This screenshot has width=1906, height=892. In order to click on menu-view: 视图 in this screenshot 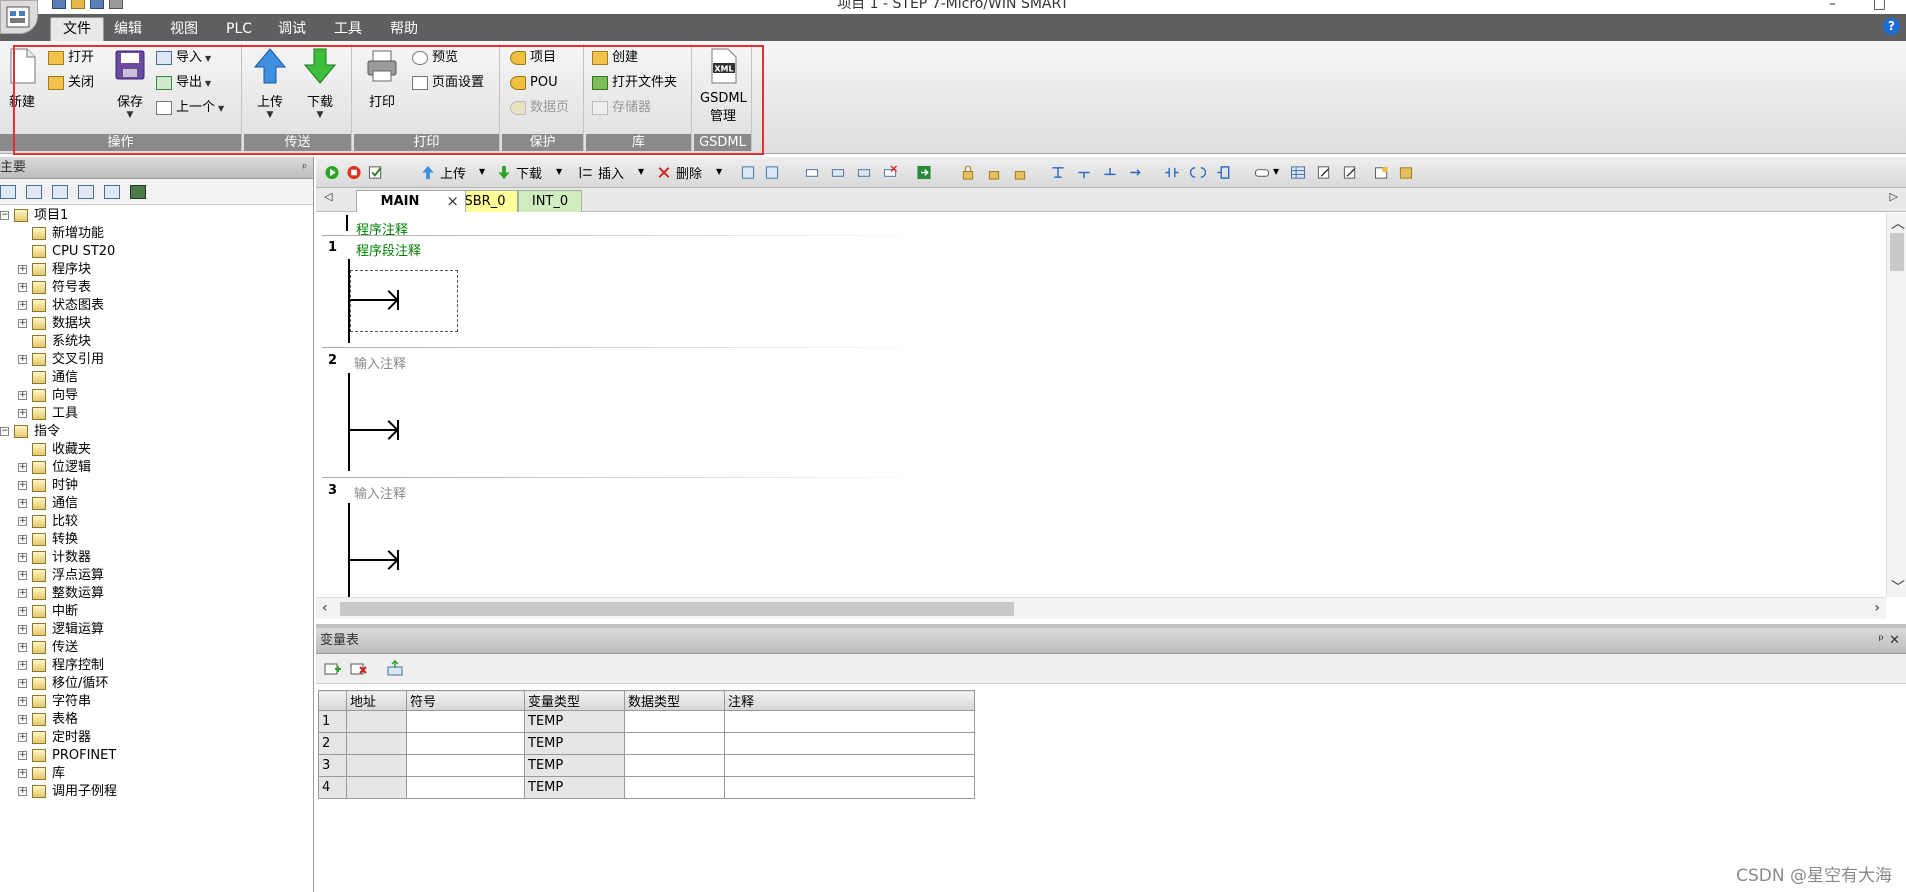, I will do `click(184, 29)`.